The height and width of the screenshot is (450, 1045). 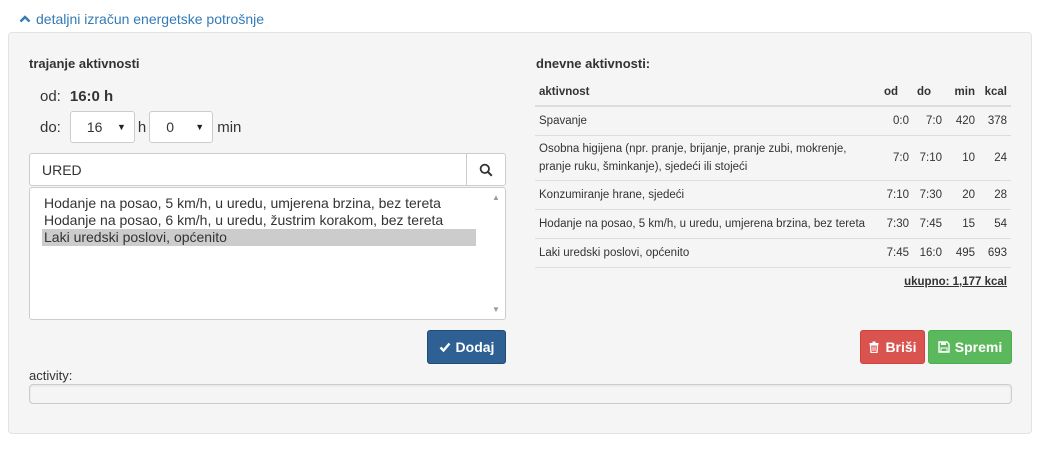 What do you see at coordinates (247, 169) in the screenshot?
I see `search-input` at bounding box center [247, 169].